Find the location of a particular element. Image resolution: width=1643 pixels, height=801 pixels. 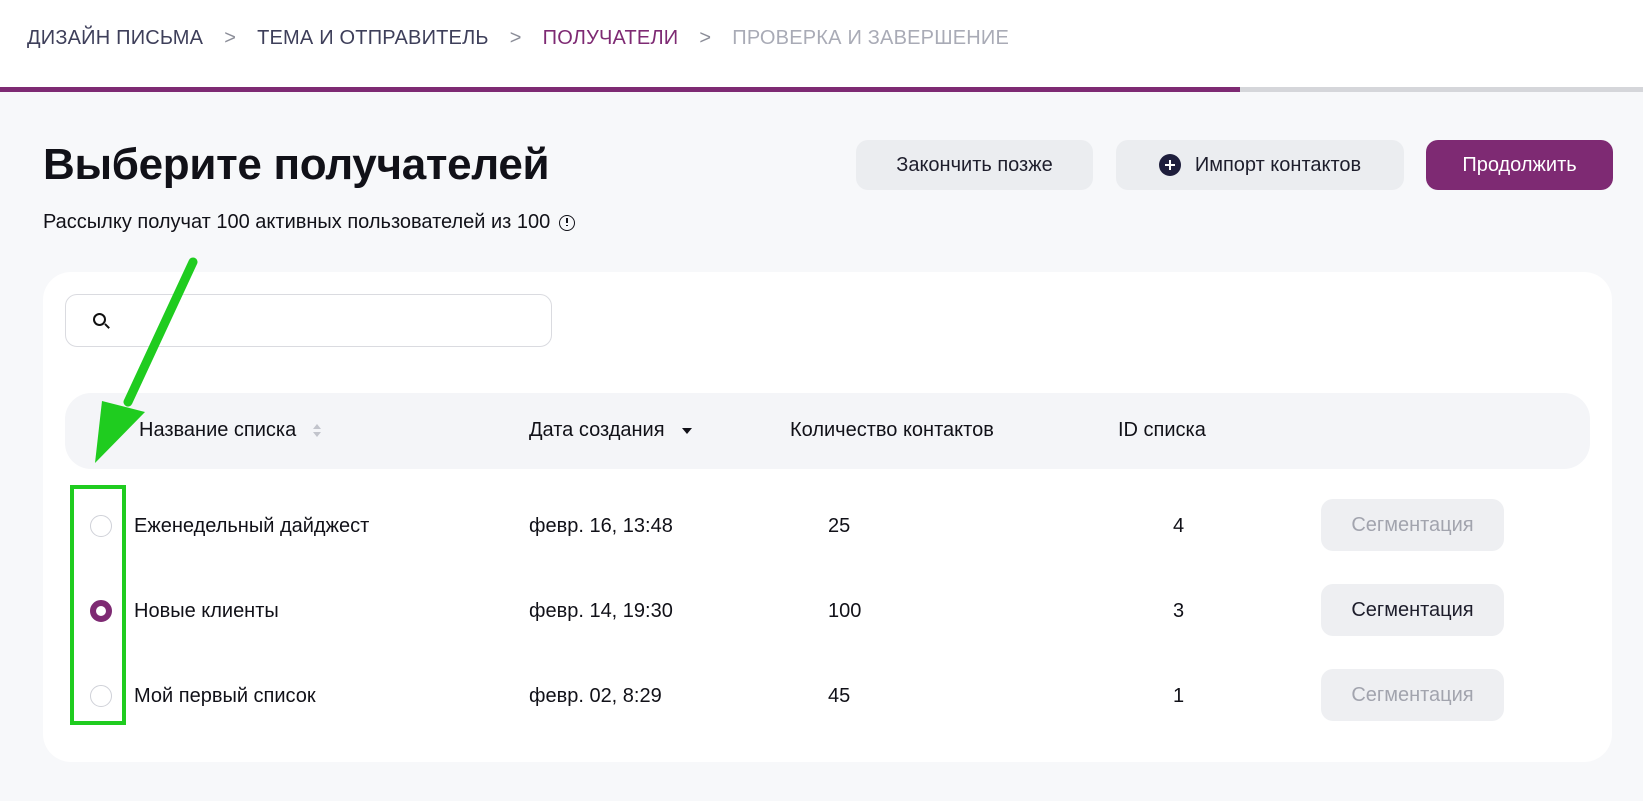

continue-button: Продолжить is located at coordinates (1519, 165).